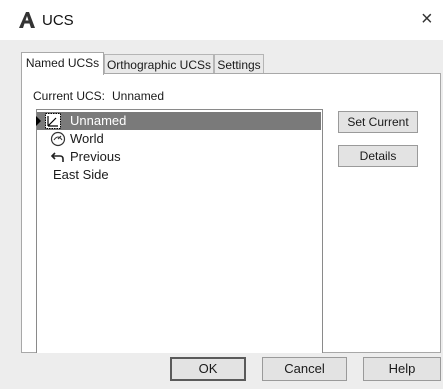  I want to click on undo-arrow-icon, so click(57, 157).